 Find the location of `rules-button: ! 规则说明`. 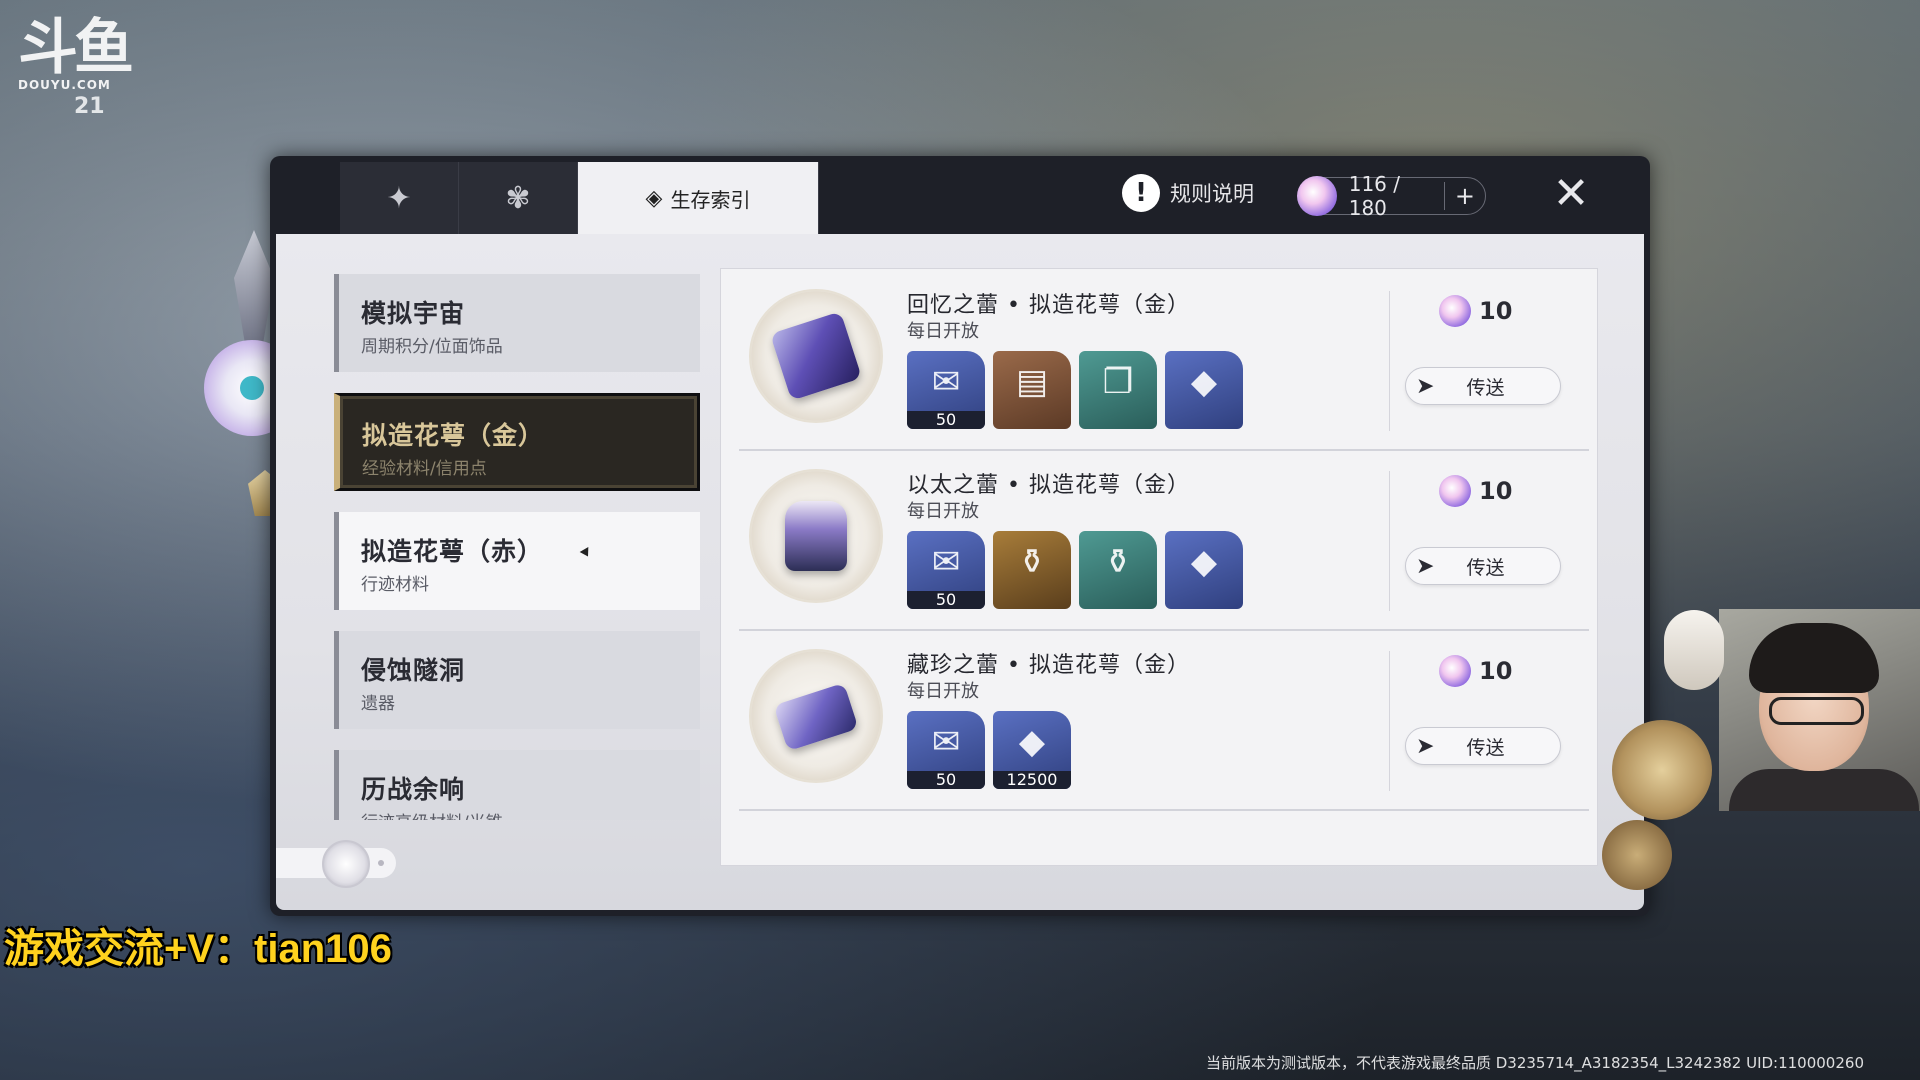

rules-button: ! 规则说明 is located at coordinates (1188, 193).